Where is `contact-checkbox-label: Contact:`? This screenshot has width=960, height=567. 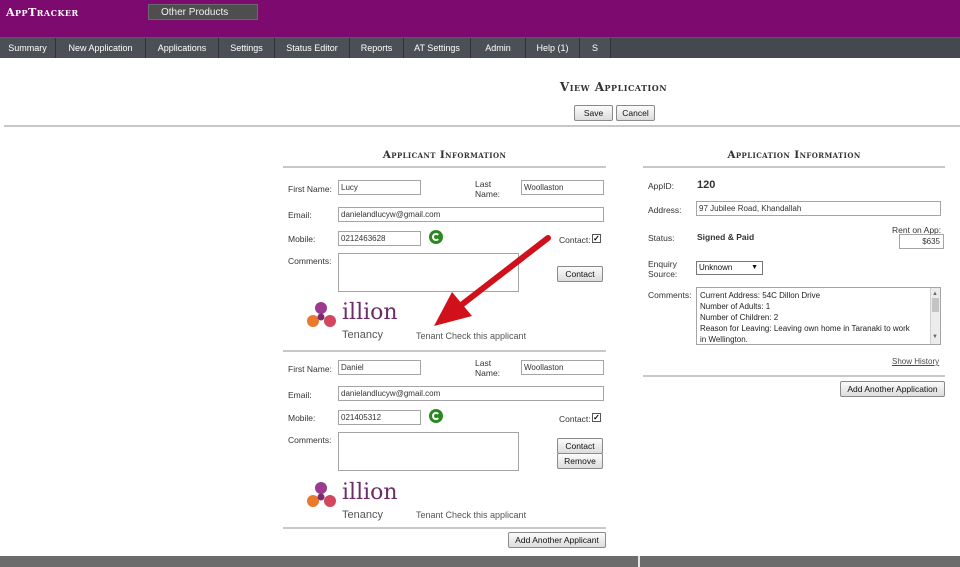
contact-checkbox-label: Contact: is located at coordinates (575, 419).